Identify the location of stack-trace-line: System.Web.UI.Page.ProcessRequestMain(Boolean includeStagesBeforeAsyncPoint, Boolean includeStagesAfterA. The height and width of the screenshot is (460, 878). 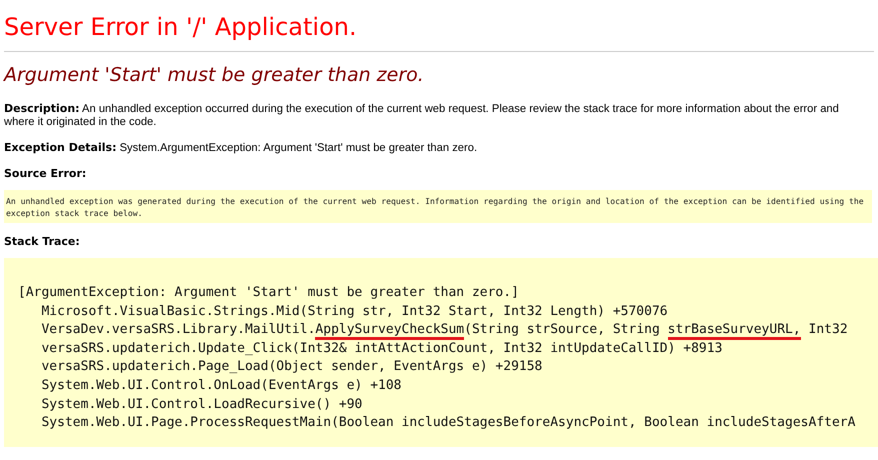
(448, 423).